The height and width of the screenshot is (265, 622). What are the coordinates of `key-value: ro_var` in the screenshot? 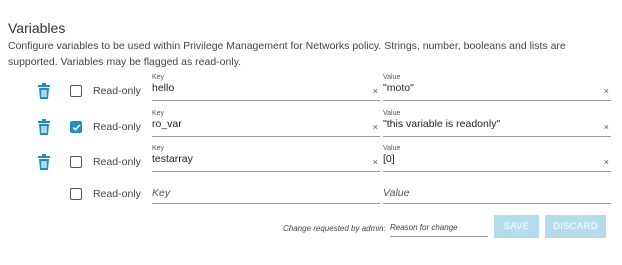 It's located at (167, 124).